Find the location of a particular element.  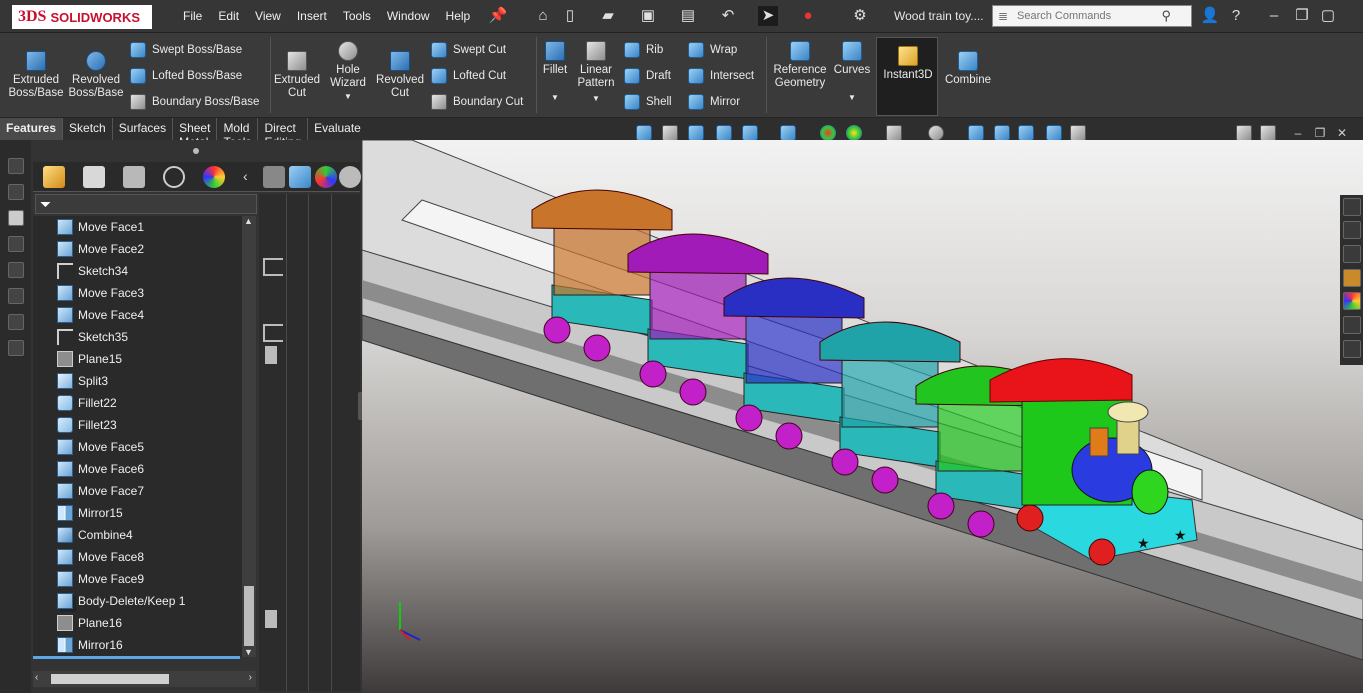

open-folder-icon: ▰ is located at coordinates (608, 16).